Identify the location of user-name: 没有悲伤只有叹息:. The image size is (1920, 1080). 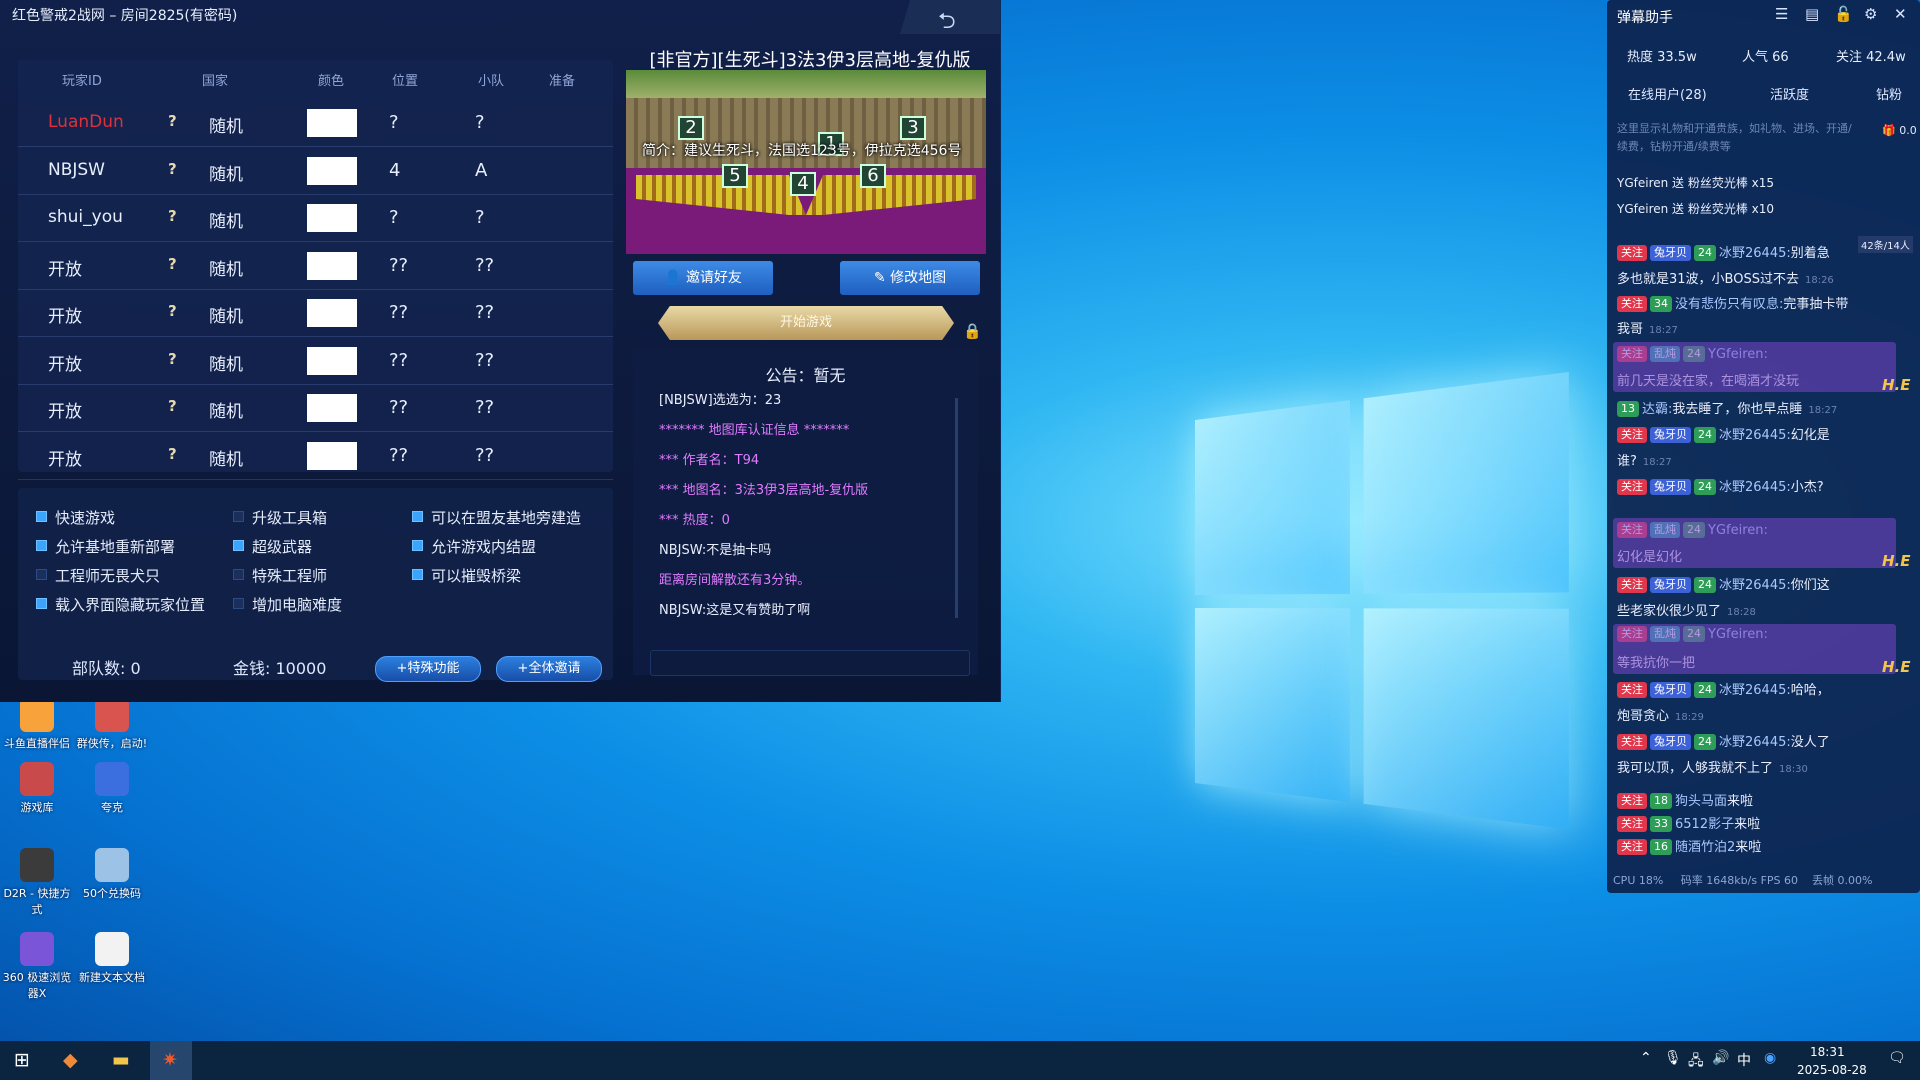
(1729, 304).